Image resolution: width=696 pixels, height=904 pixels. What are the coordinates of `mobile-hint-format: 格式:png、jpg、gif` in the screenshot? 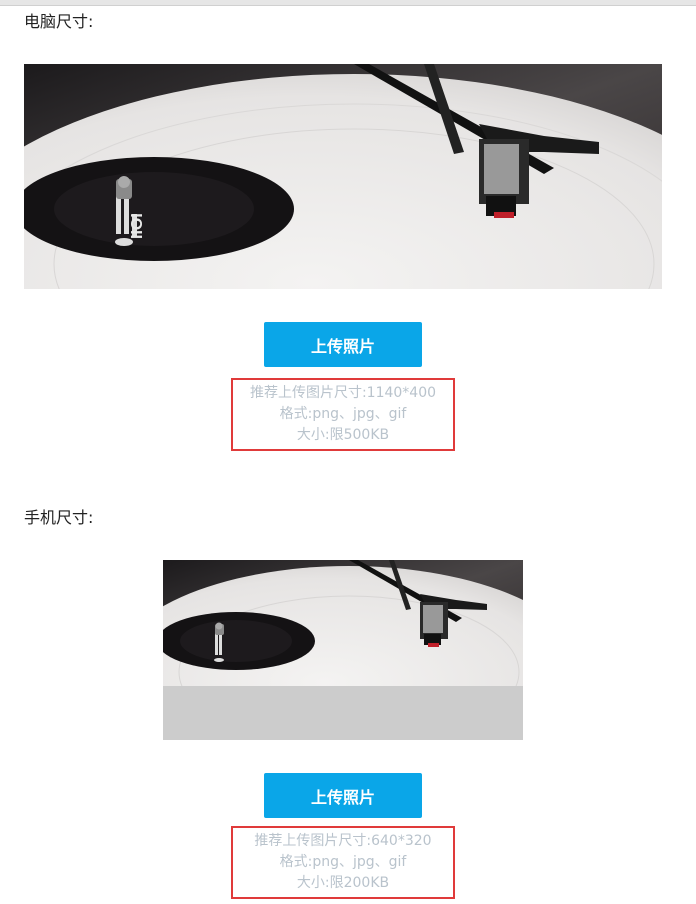 It's located at (343, 862).